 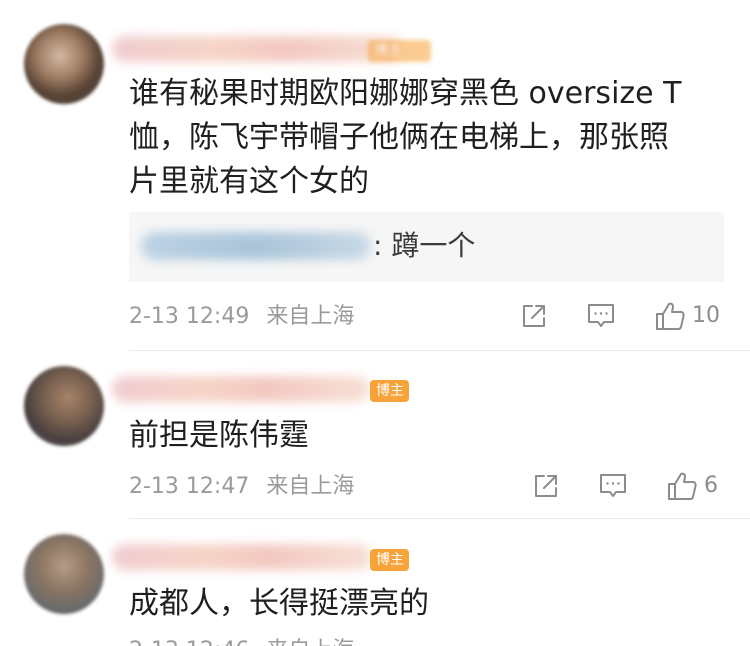 I want to click on comment-text: 恤，陈飞宇带帽子他俩在电梯上，那张照, so click(x=399, y=137).